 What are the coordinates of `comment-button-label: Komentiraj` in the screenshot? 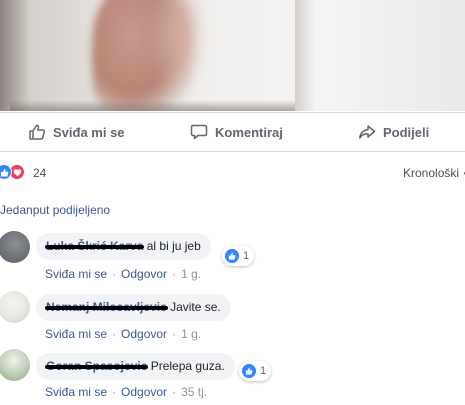 It's located at (249, 132).